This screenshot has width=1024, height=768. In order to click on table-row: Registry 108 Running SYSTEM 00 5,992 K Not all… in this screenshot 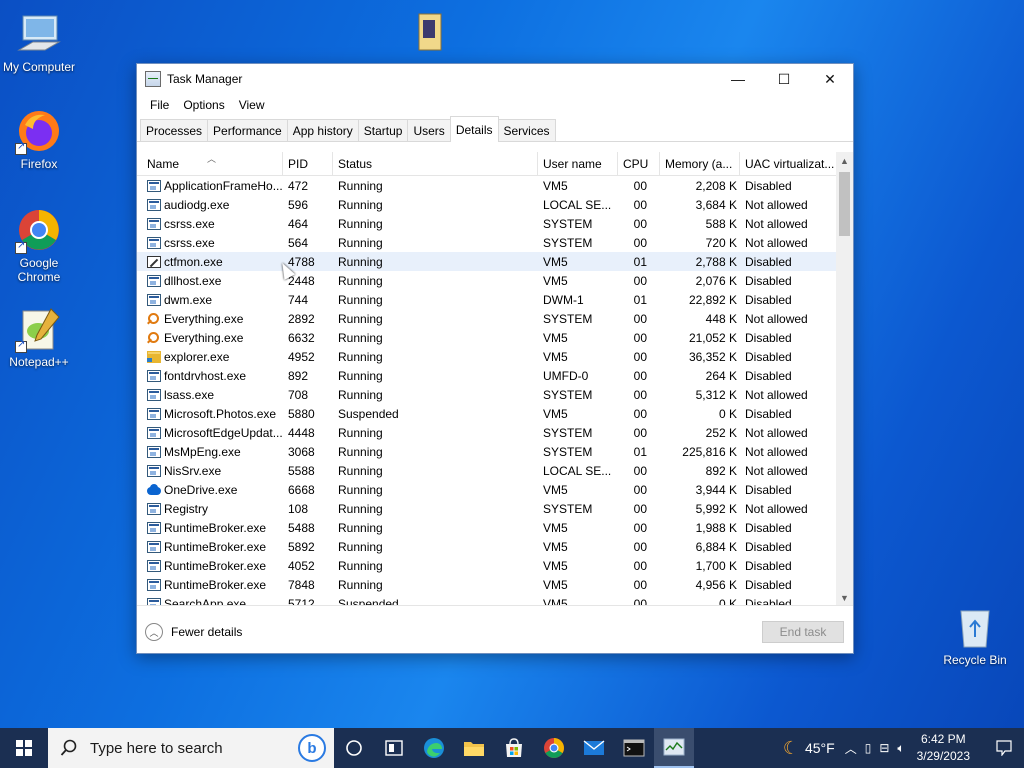, I will do `click(495, 508)`.